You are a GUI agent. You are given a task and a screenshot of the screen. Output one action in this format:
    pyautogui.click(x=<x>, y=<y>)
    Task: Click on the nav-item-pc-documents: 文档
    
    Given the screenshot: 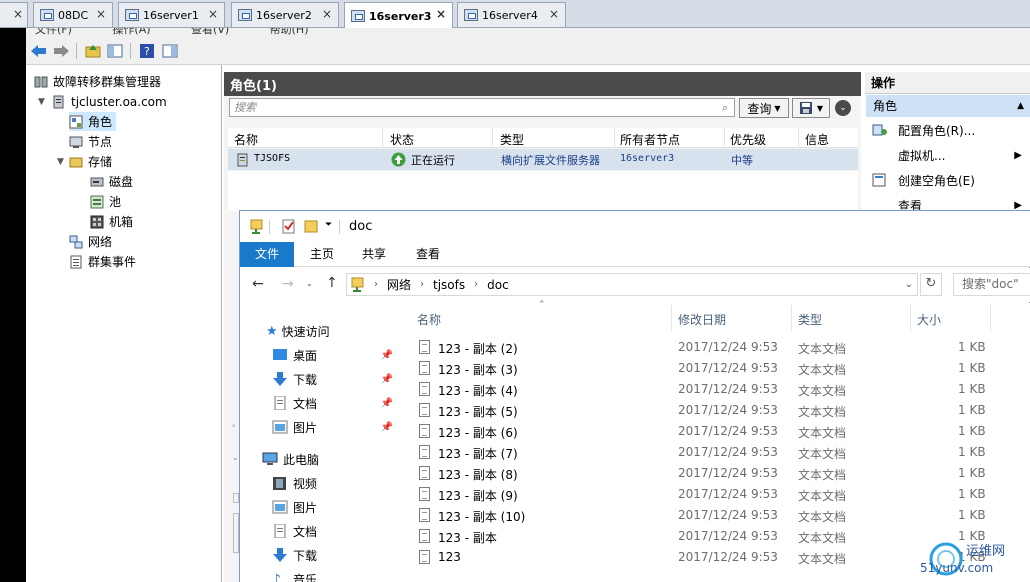 What is the action you would take?
    pyautogui.click(x=294, y=531)
    